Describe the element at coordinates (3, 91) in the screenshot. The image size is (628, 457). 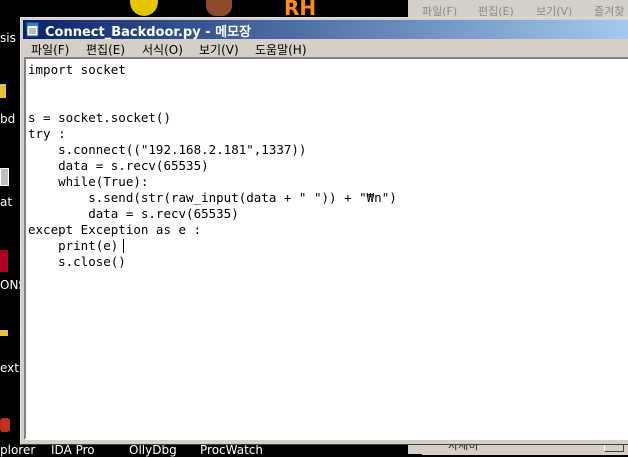
I see `folder-icon` at that location.